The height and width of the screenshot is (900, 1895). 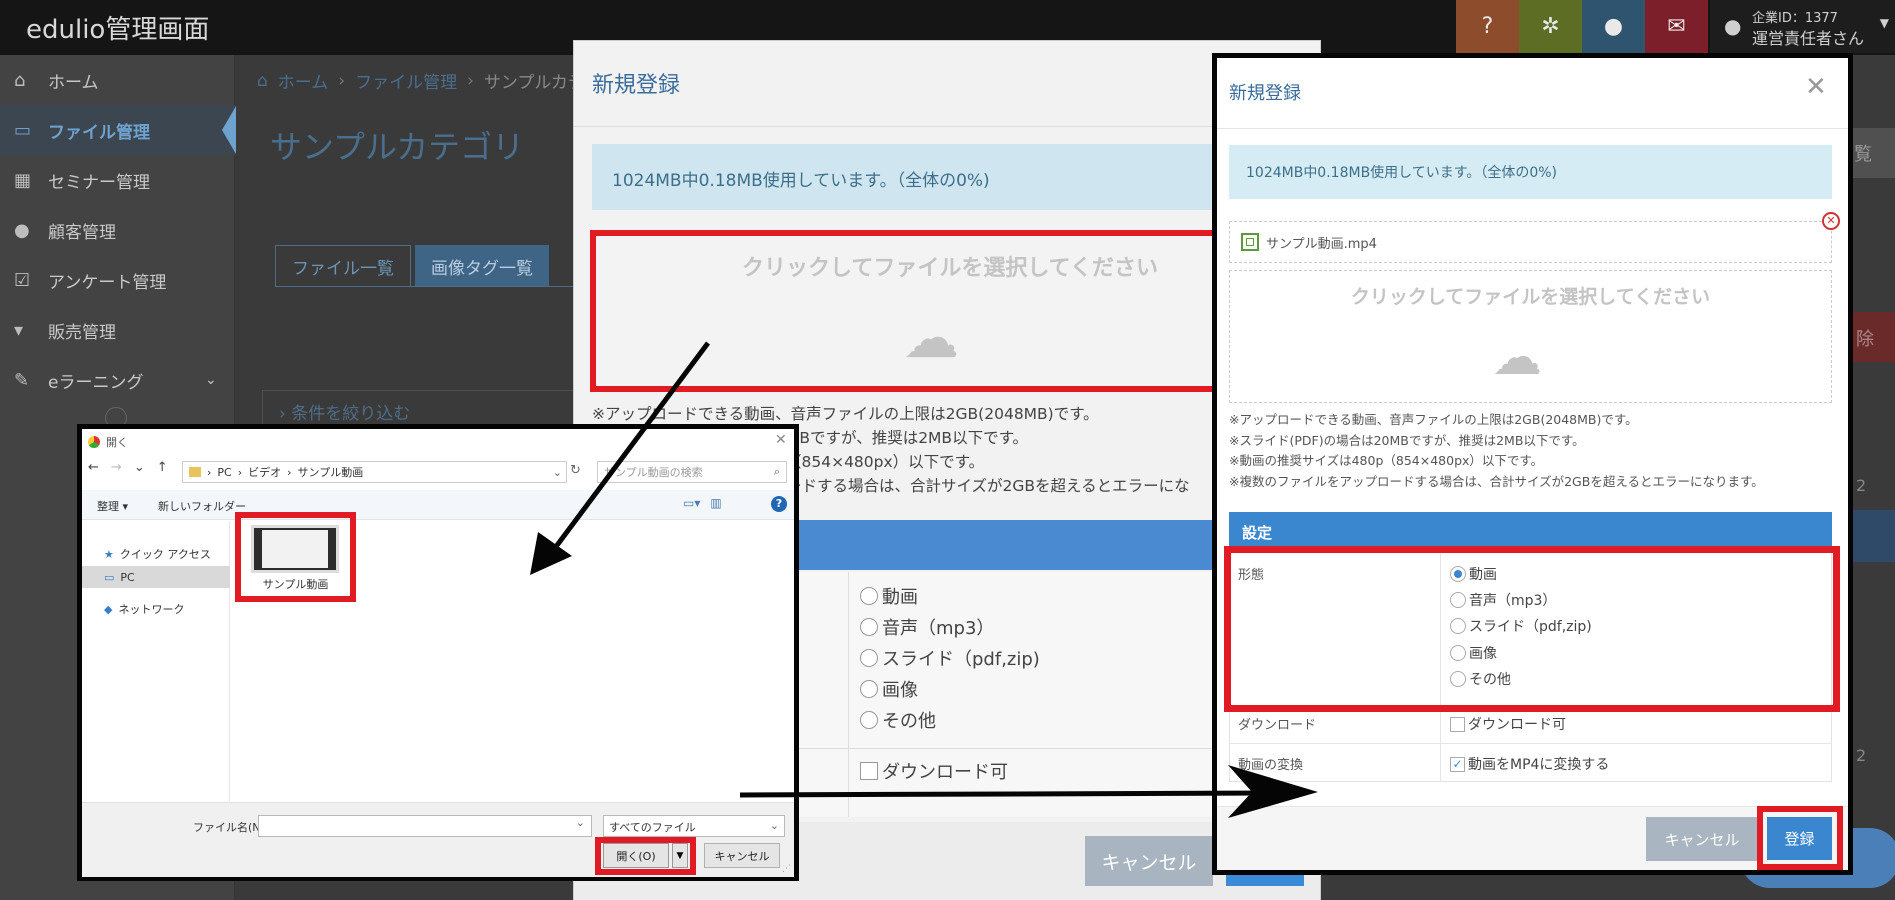 What do you see at coordinates (156, 661) in the screenshot?
I see `navigation-pane` at bounding box center [156, 661].